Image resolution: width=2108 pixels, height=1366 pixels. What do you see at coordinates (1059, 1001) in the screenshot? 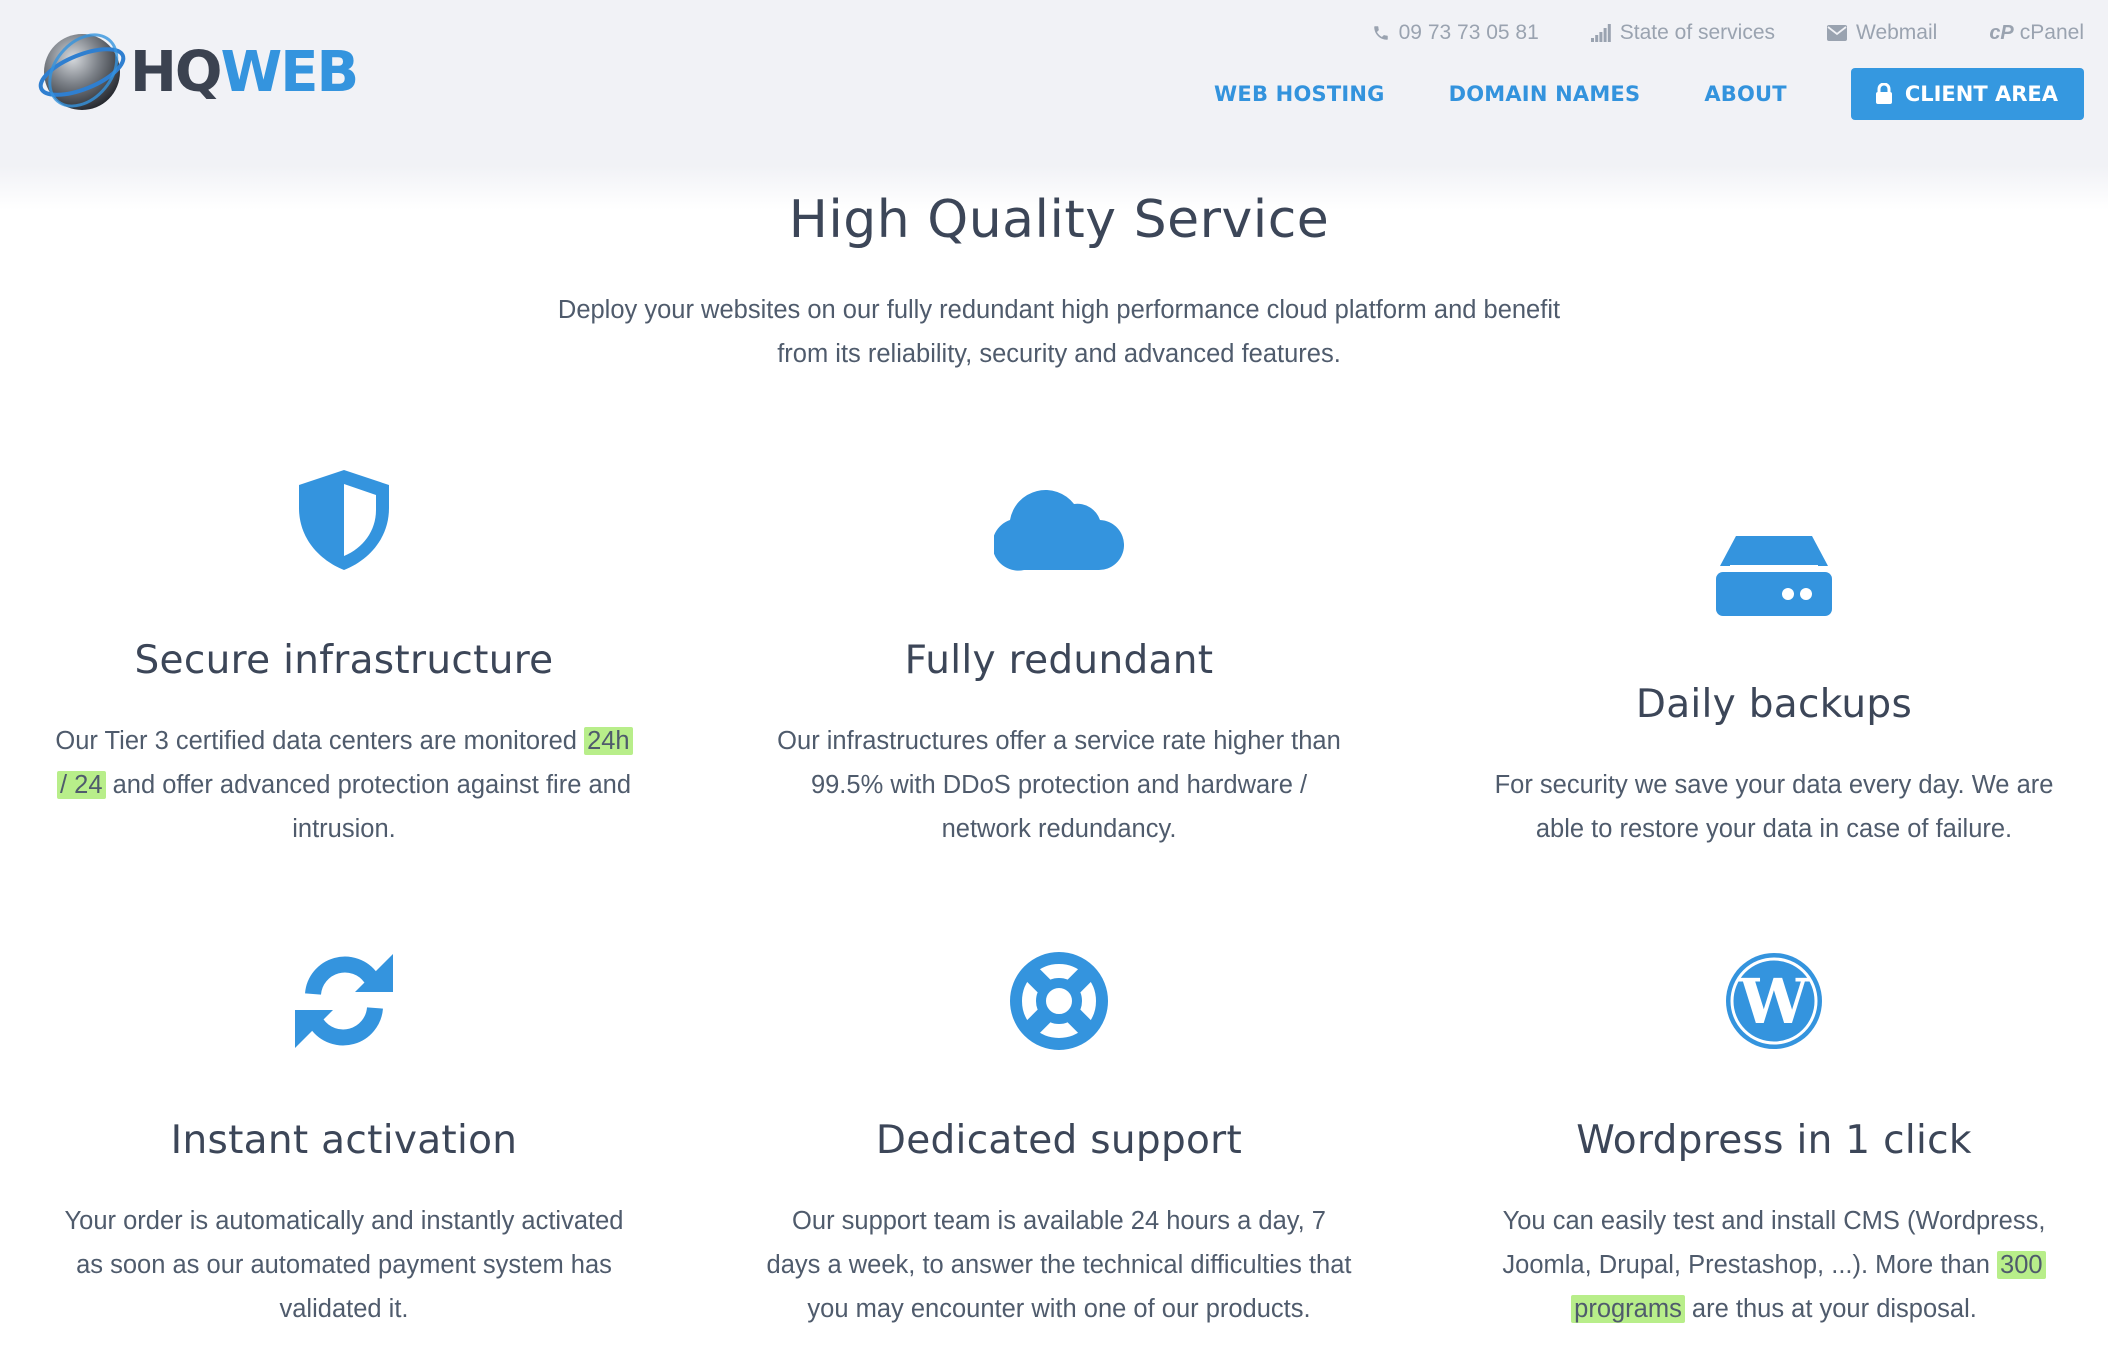
I see `life-ring-icon` at bounding box center [1059, 1001].